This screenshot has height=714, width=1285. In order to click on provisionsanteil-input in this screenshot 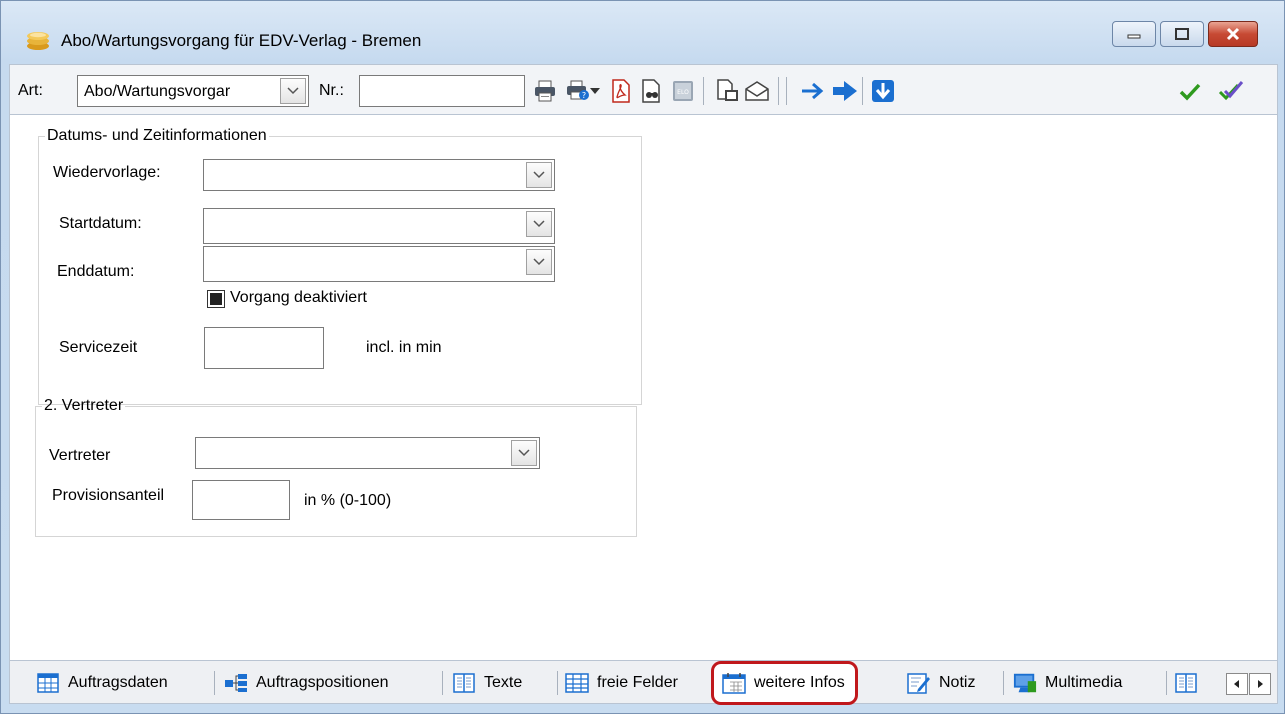, I will do `click(241, 500)`.